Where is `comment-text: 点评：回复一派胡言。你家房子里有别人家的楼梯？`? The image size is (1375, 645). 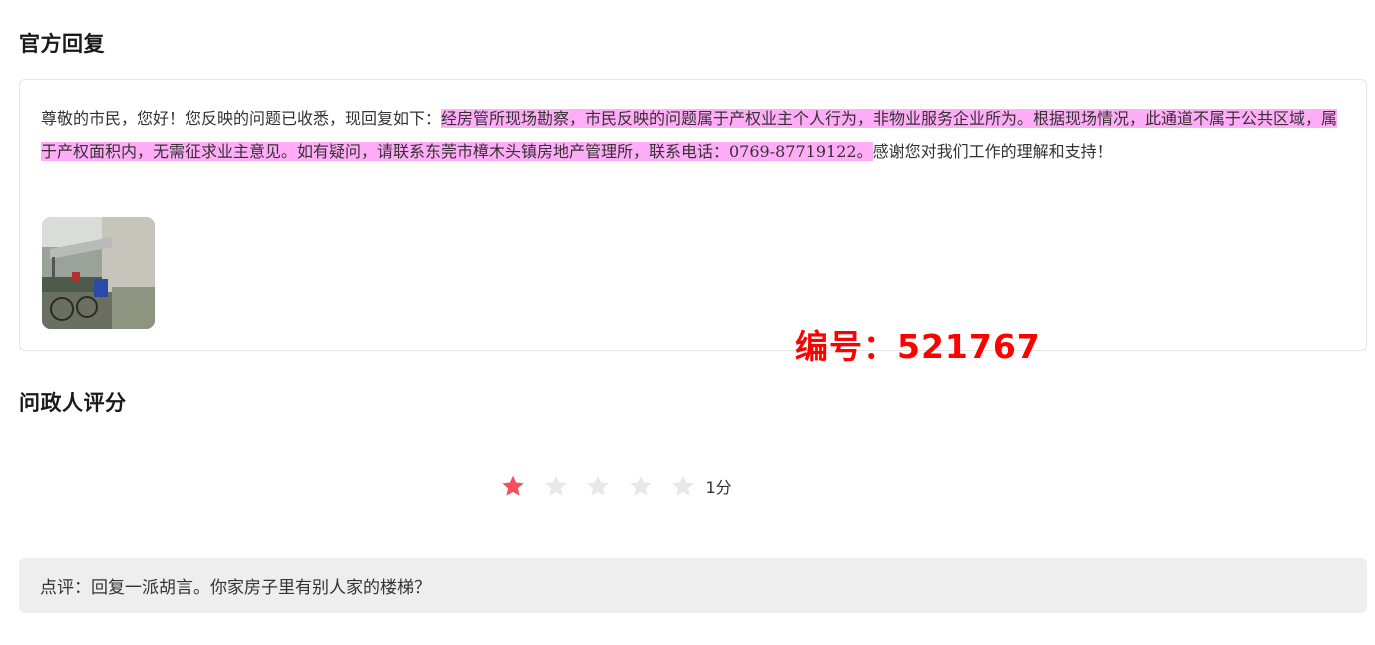
comment-text: 点评：回复一派胡言。你家房子里有别人家的楼梯？ is located at coordinates (235, 588).